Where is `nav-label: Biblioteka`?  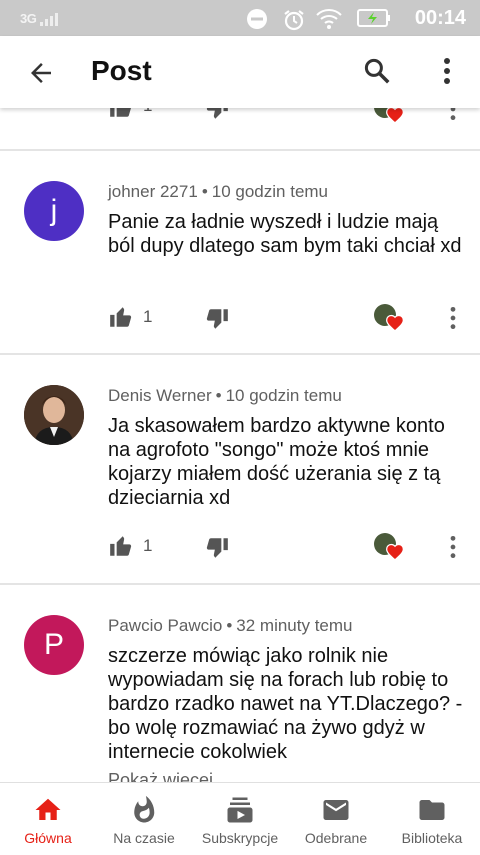
nav-label: Biblioteka is located at coordinates (432, 838).